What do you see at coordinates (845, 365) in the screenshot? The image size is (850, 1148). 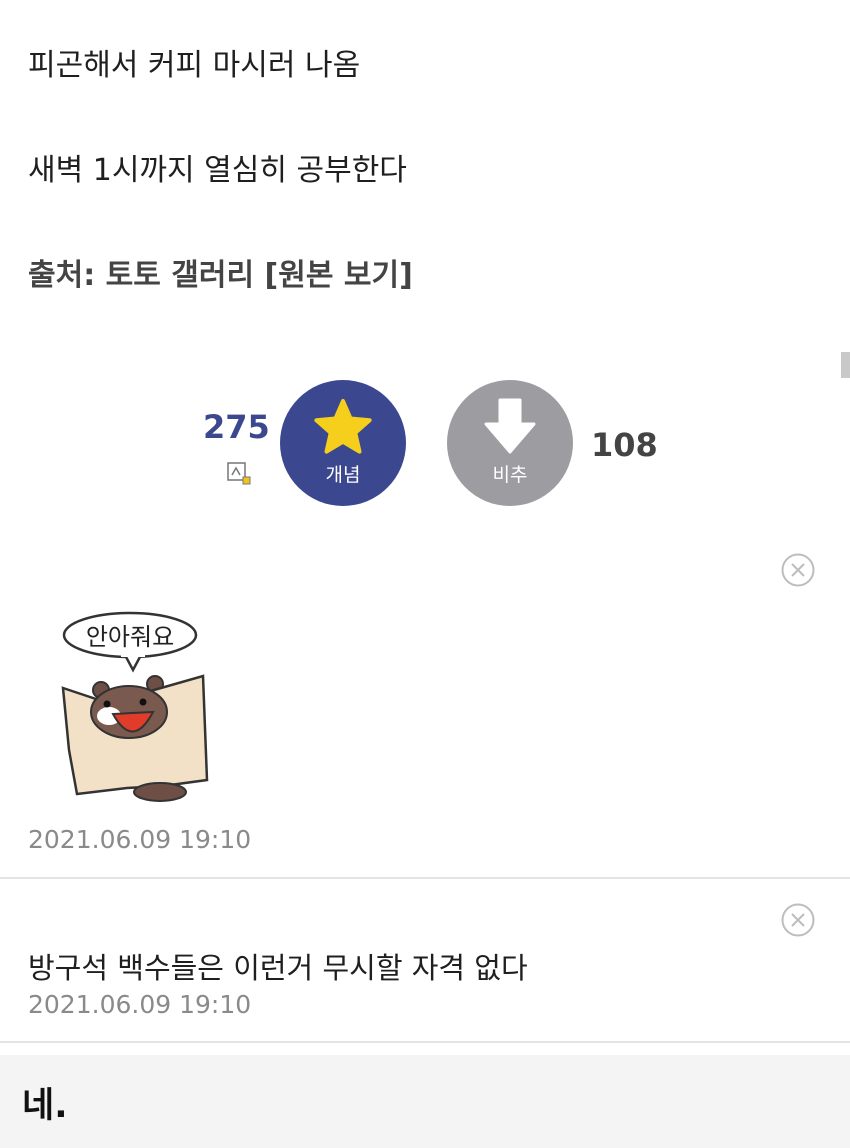 I see `scrollbar` at bounding box center [845, 365].